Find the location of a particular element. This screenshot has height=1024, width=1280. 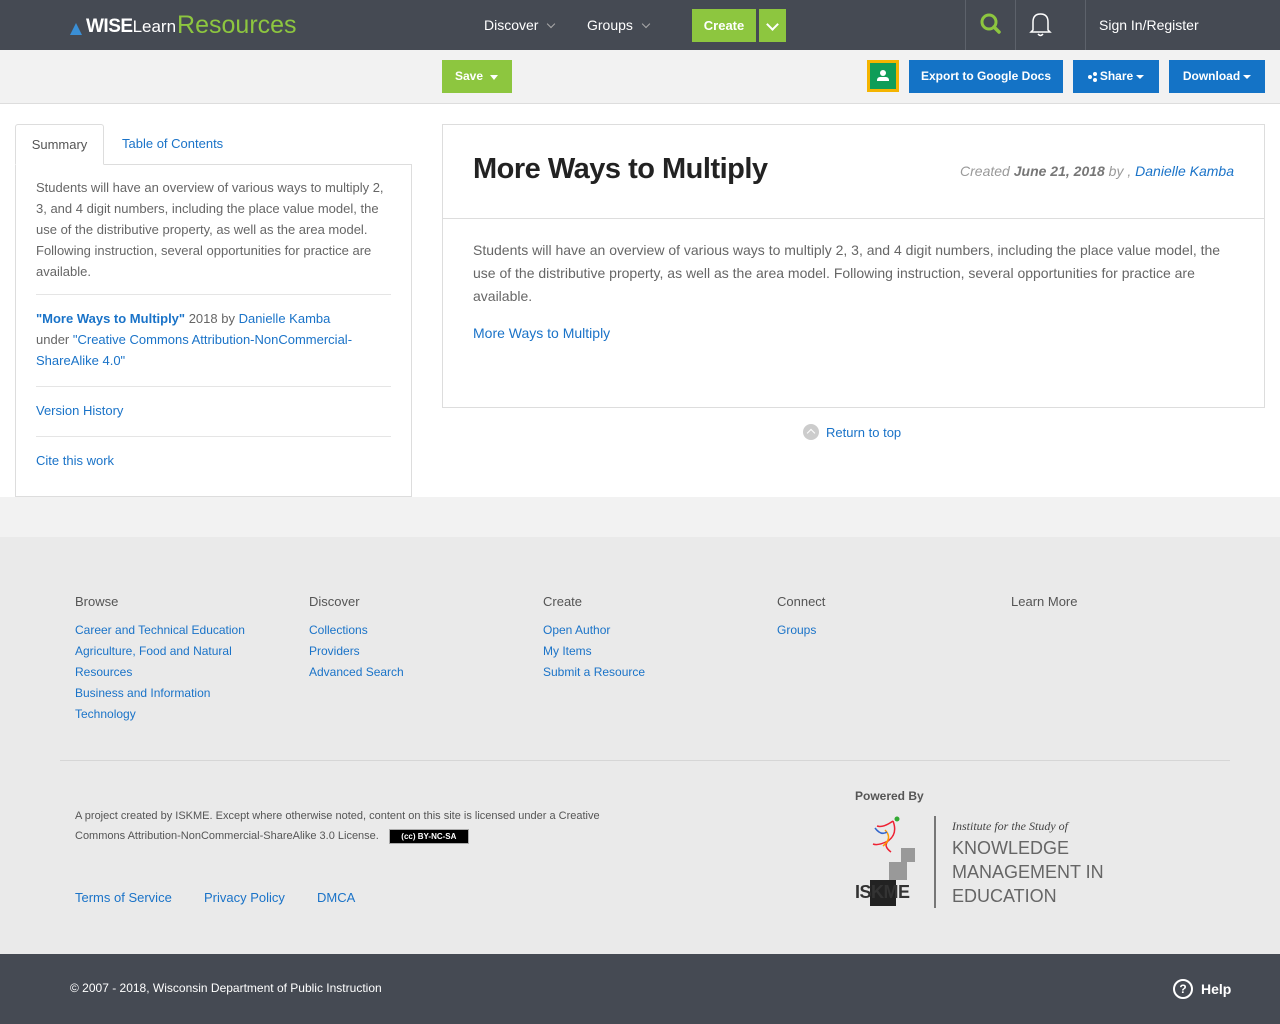

save-button: Save is located at coordinates (477, 76).